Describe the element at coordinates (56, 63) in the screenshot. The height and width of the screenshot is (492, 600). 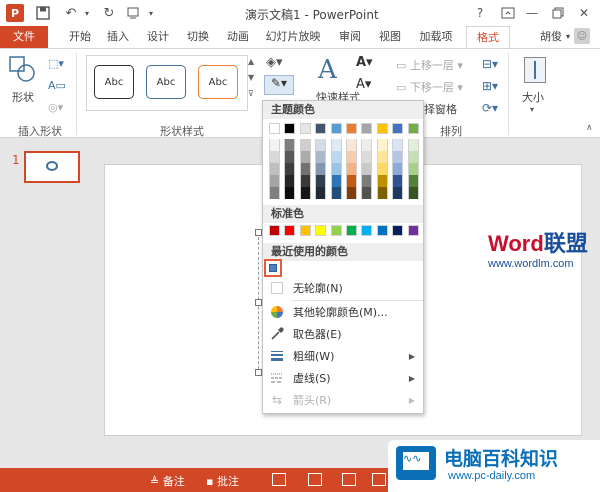
I see `edit-shape-icon: ⬚▾` at that location.